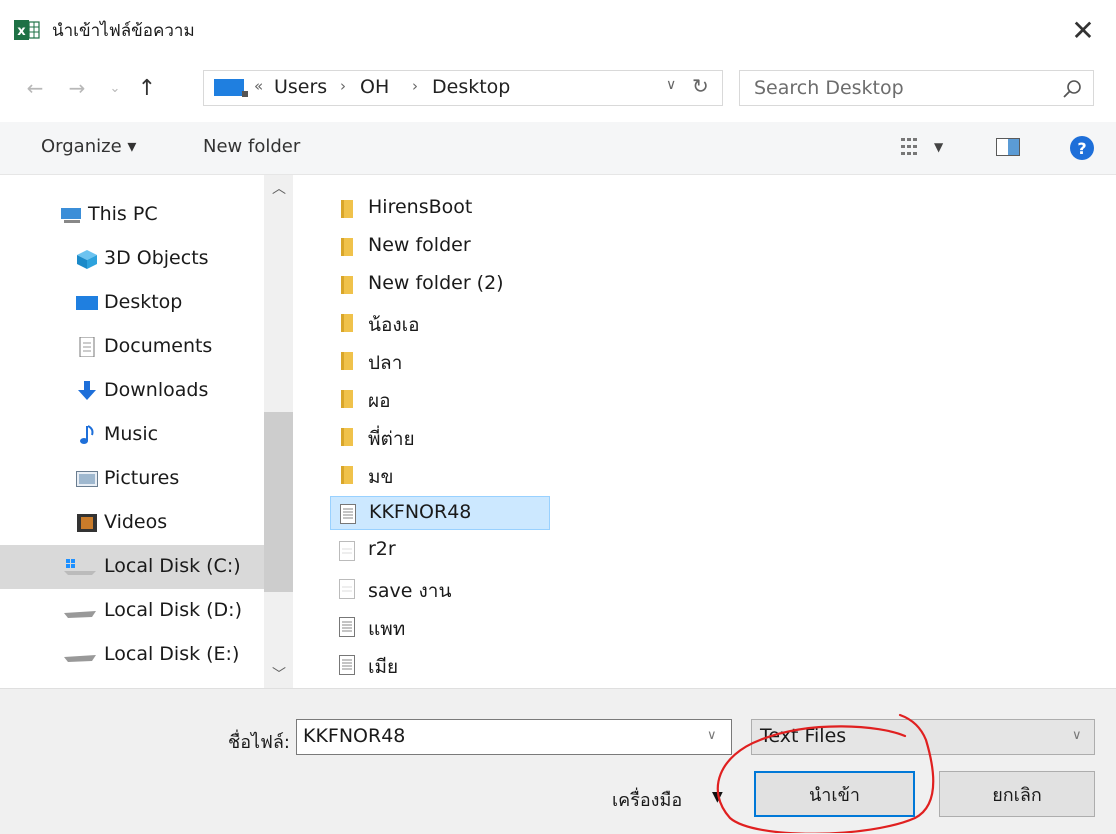  I want to click on scrollbar-thumb, so click(278, 502).